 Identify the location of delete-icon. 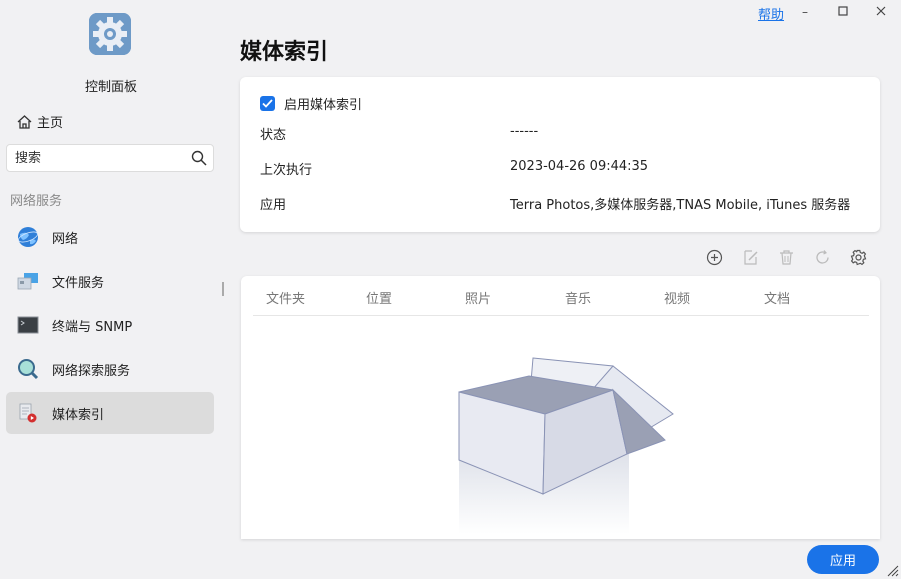
(786, 257).